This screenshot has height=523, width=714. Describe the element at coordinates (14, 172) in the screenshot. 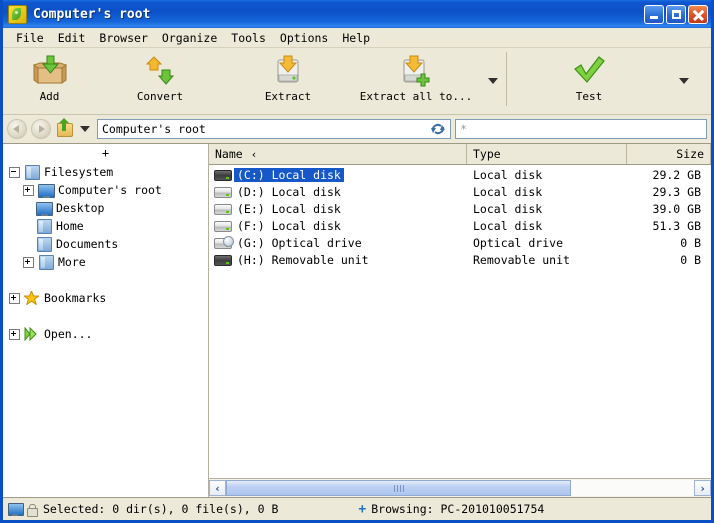

I see `expander-minus-icon` at that location.